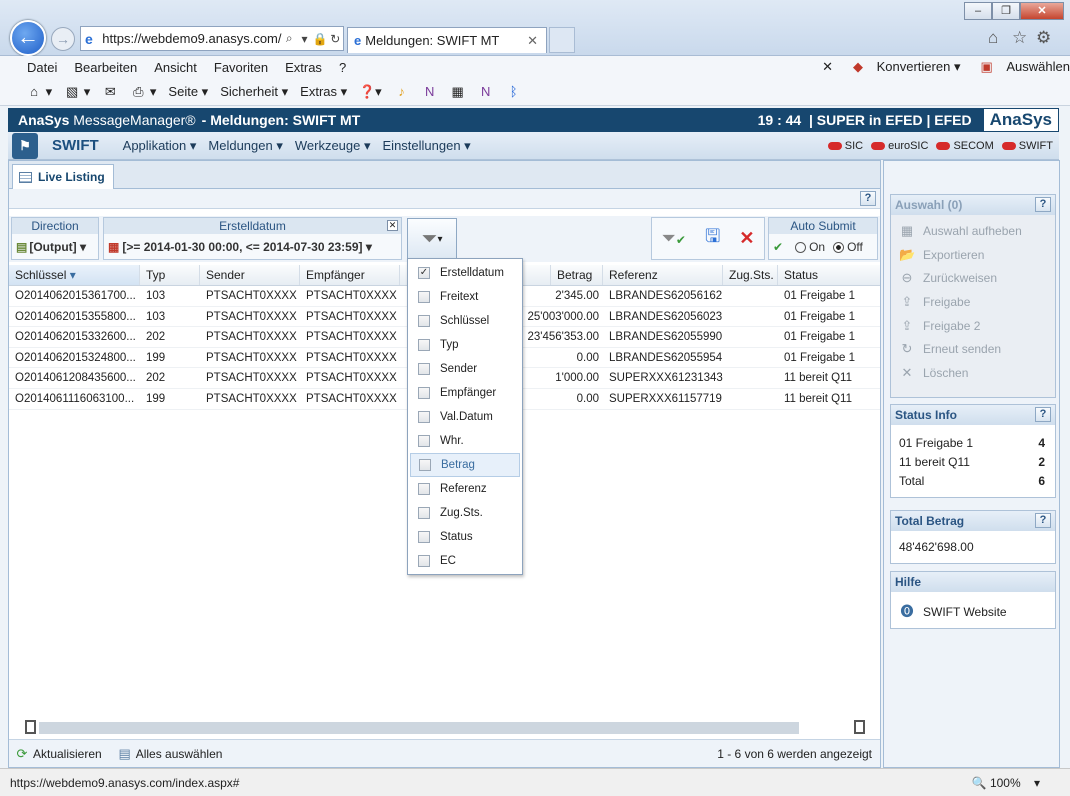 This screenshot has width=1070, height=796. What do you see at coordinates (447, 40) in the screenshot?
I see `browser-tab: e Meldungen: SWIFT MT ✕` at bounding box center [447, 40].